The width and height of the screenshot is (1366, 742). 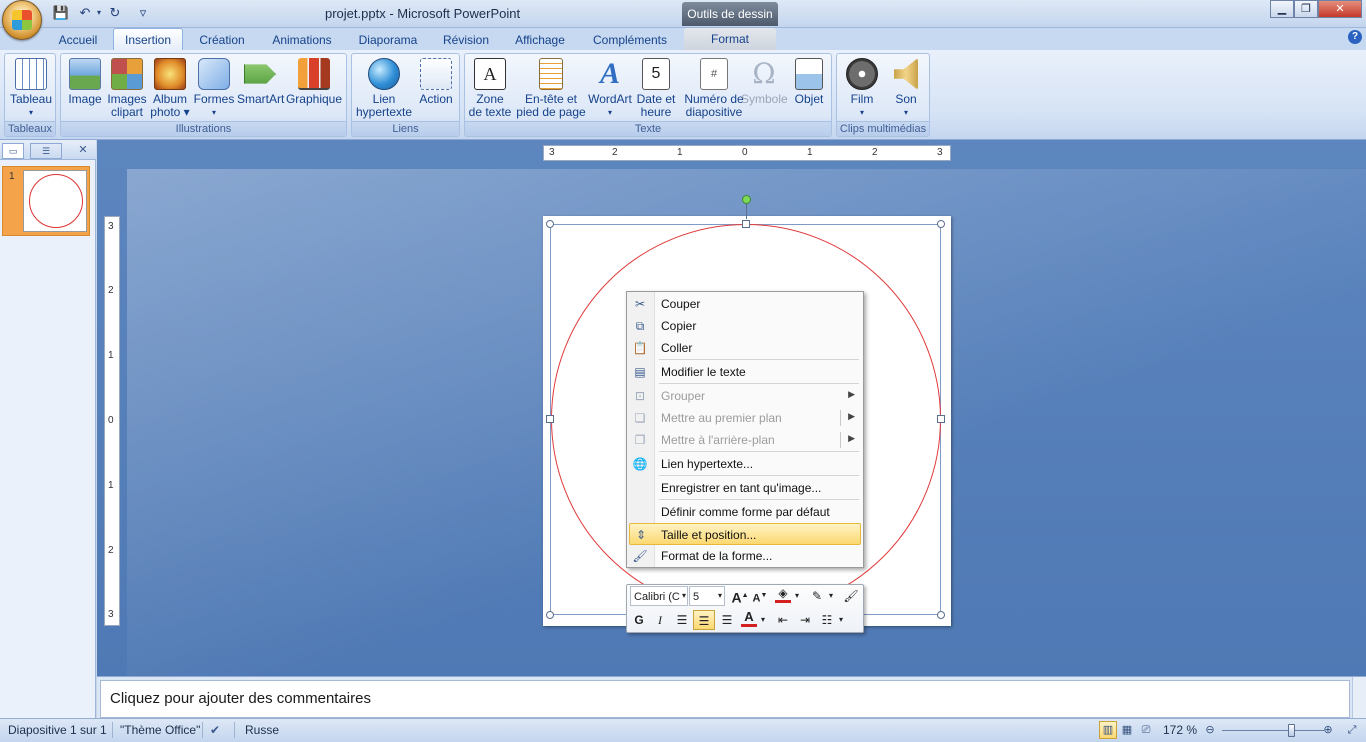 What do you see at coordinates (215, 730) in the screenshot?
I see `spellcheck-icon: ✔` at bounding box center [215, 730].